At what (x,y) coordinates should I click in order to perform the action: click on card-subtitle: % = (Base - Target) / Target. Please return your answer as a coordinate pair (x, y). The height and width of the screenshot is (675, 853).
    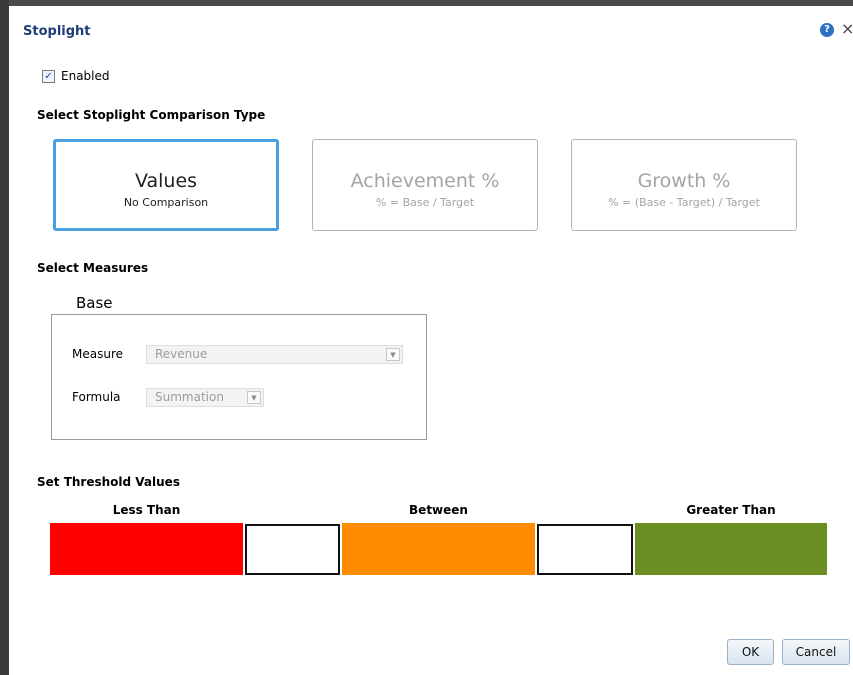
    Looking at the image, I should click on (684, 202).